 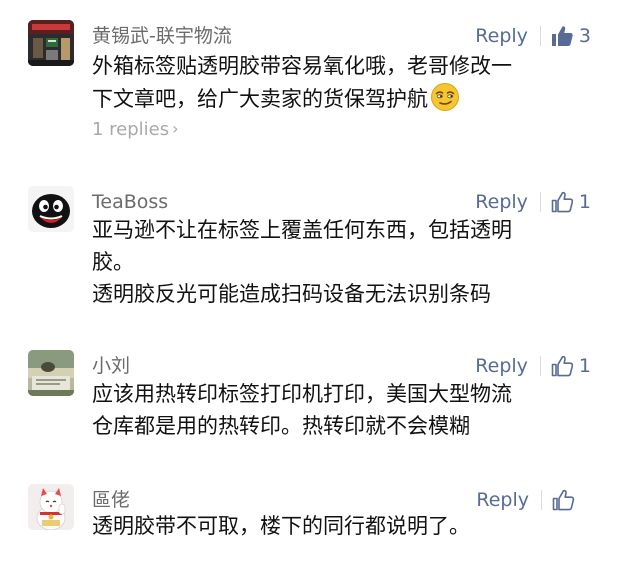 I want to click on comment-line: 仓库都是用的热转印。热转印就不会模糊, so click(x=281, y=426).